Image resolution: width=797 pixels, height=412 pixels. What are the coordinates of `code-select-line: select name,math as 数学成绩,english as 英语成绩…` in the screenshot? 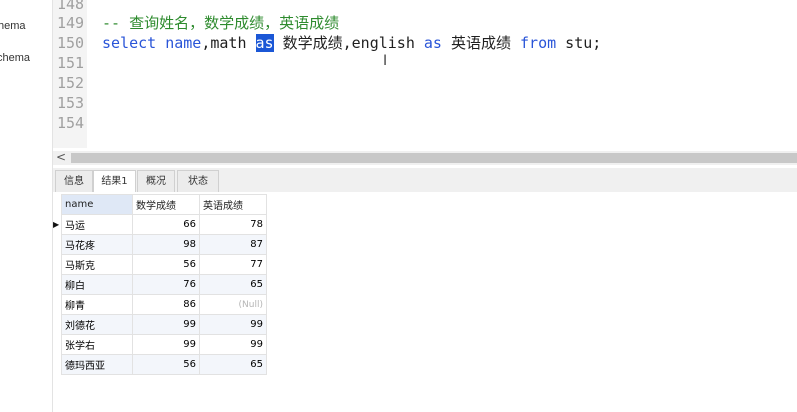 It's located at (351, 43).